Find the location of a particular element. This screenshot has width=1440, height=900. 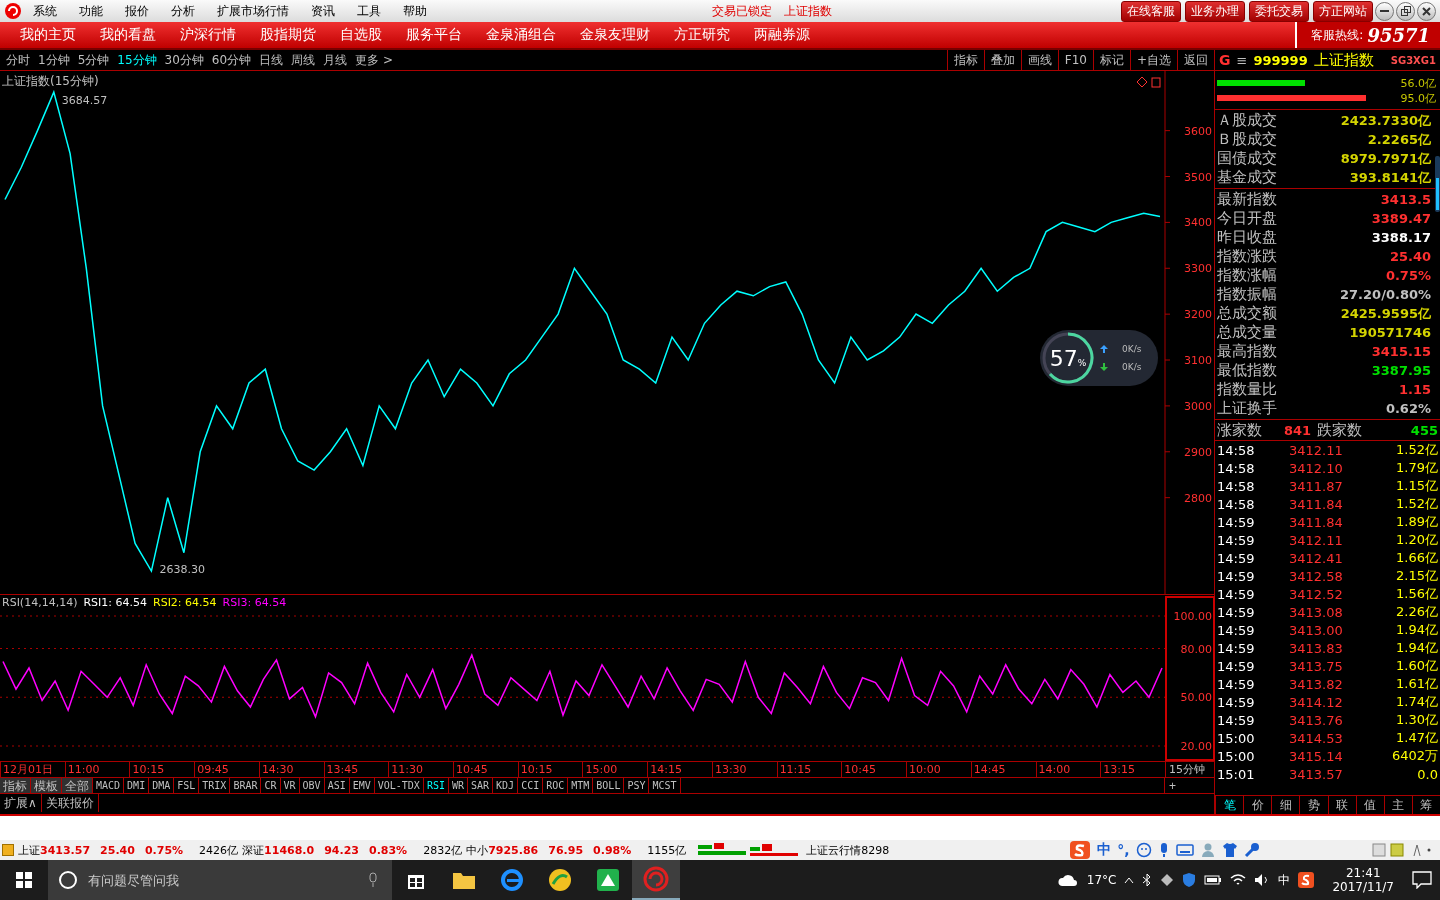

tick-time: 14:59 is located at coordinates (1236, 540).